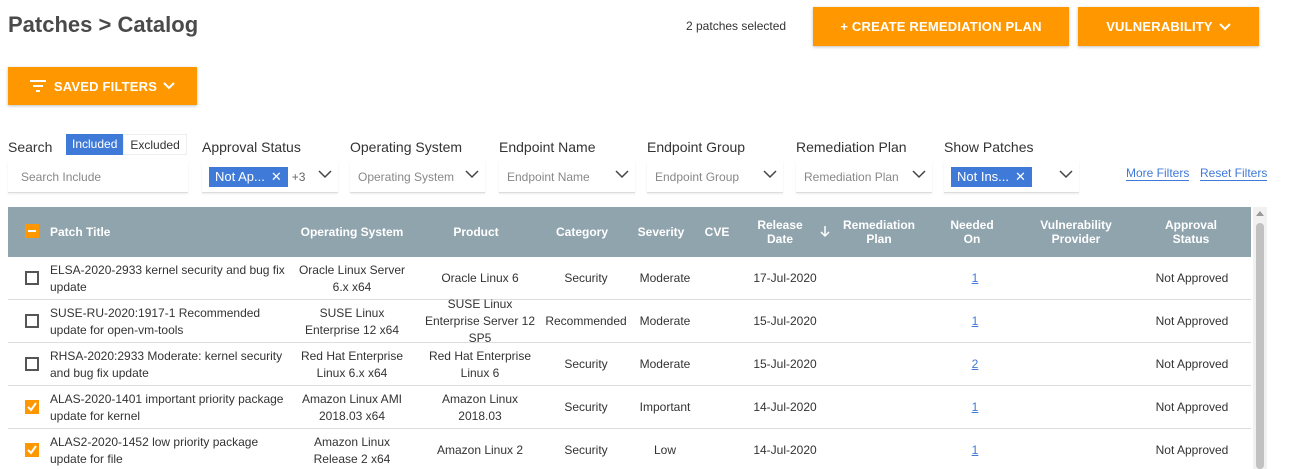  Describe the element at coordinates (989, 147) in the screenshot. I see `show-patches-label: Show Patches` at that location.